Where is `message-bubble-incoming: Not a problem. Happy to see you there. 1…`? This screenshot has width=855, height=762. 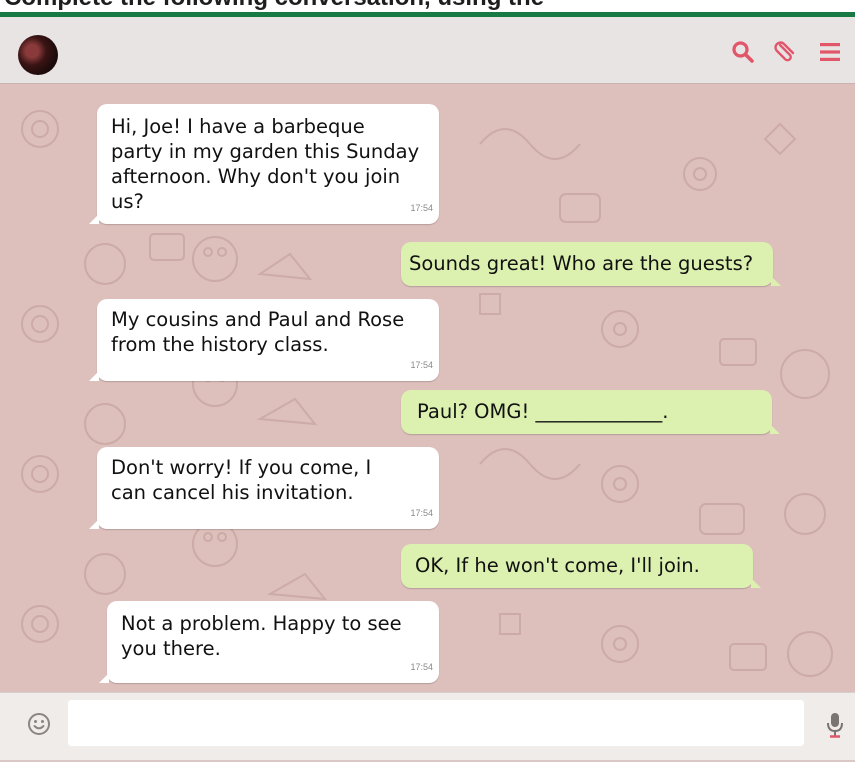 message-bubble-incoming: Not a problem. Happy to see you there. 1… is located at coordinates (269, 642).